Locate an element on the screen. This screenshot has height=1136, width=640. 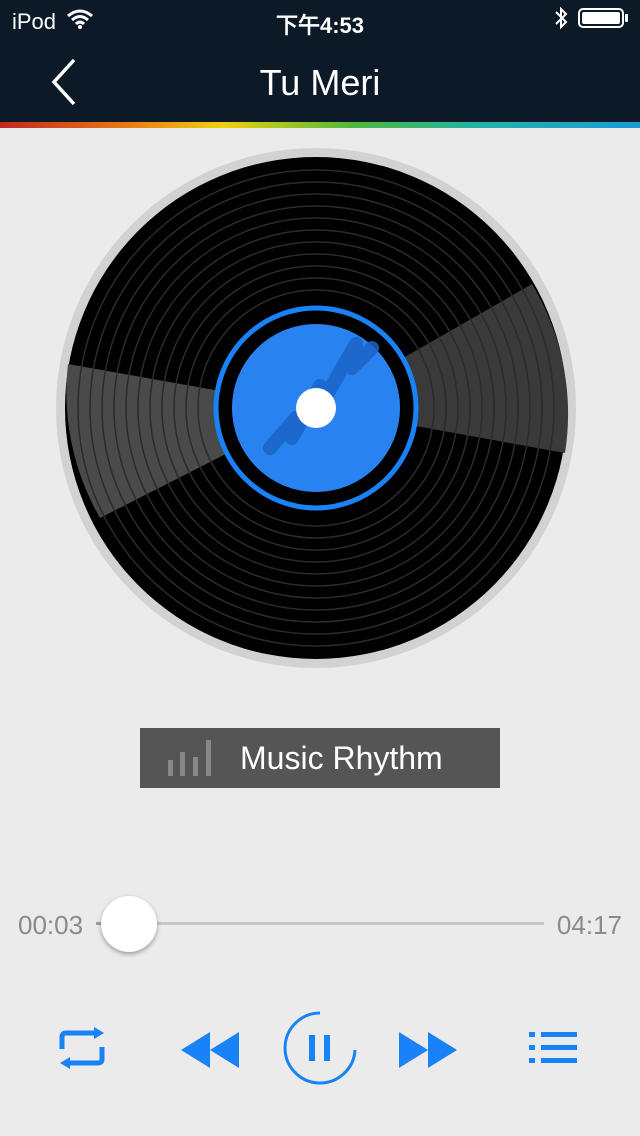
total-time: 04:17 is located at coordinates (589, 925).